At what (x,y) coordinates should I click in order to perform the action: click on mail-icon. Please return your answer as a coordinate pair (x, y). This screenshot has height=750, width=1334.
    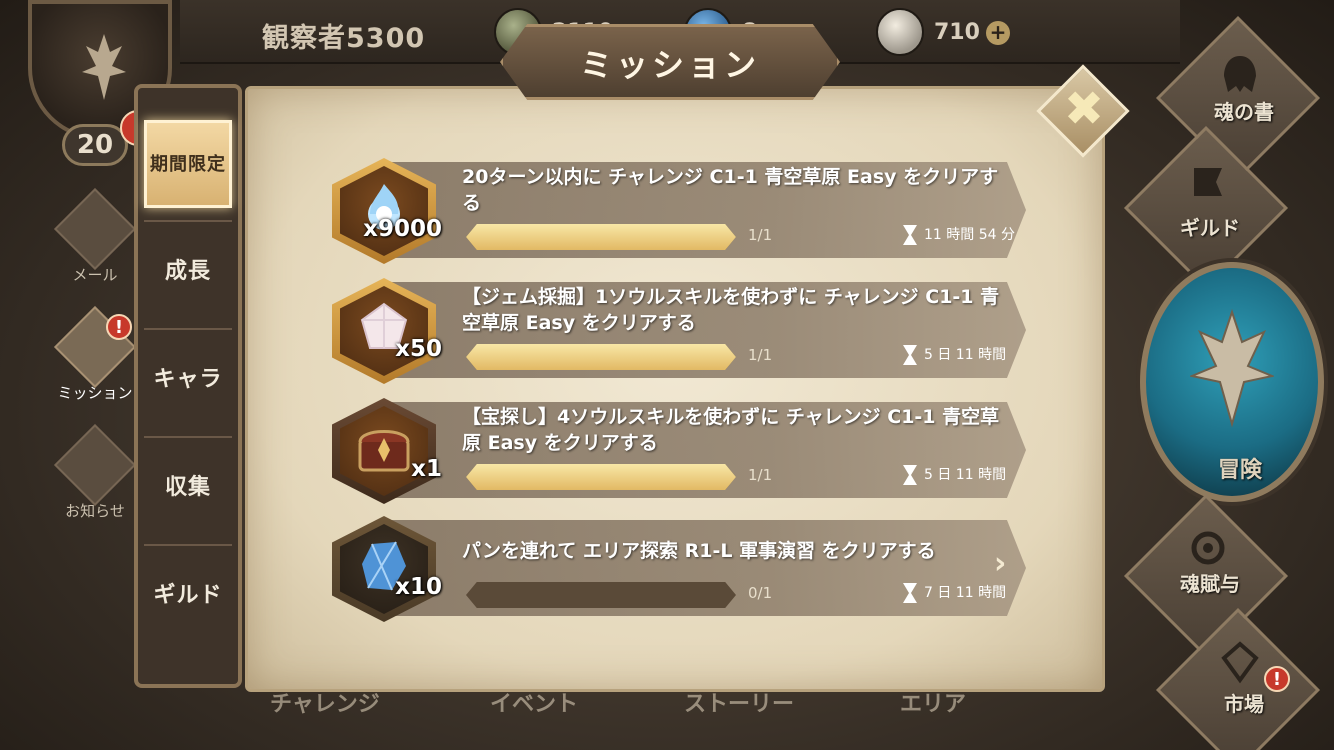
    Looking at the image, I should click on (95, 229).